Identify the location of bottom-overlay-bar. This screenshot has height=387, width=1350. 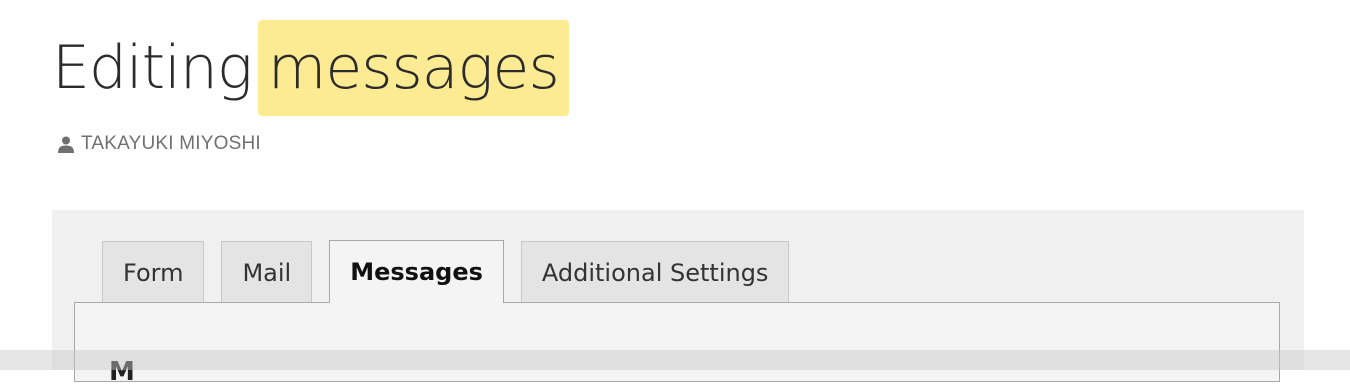
(675, 360).